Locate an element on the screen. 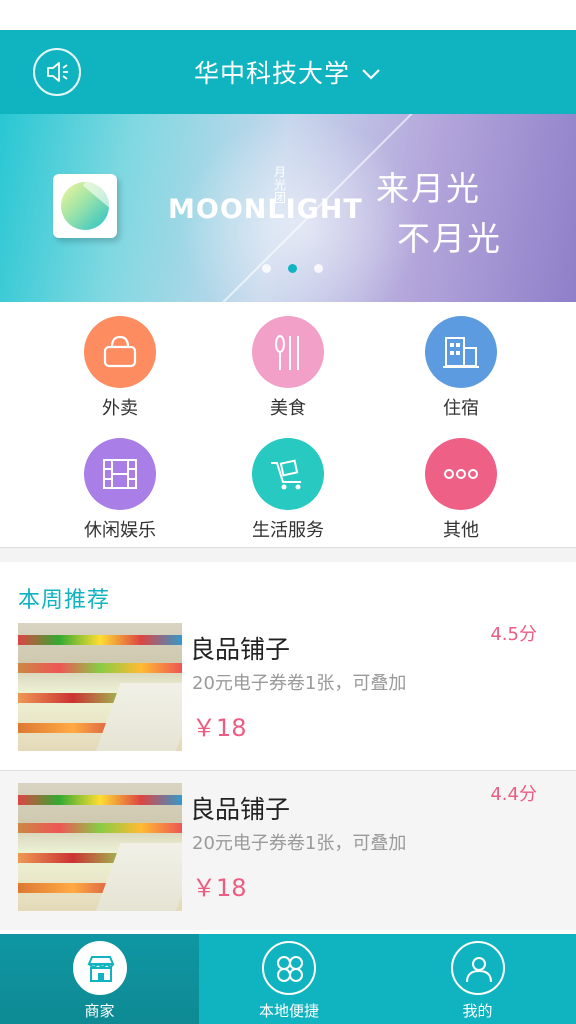  category-label: 外卖 is located at coordinates (120, 408).